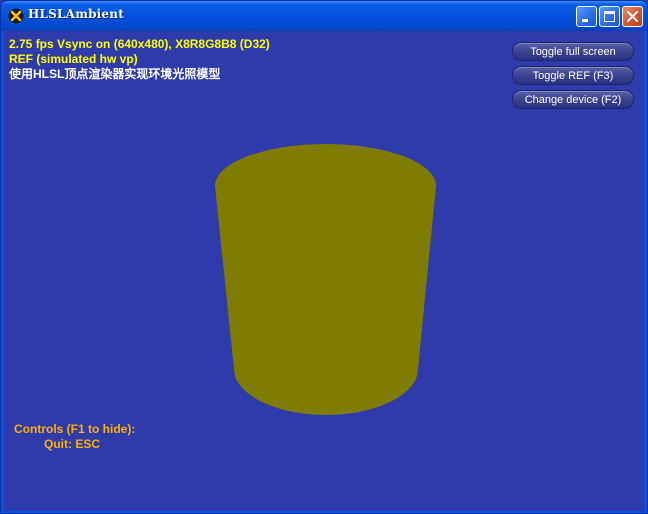 This screenshot has height=514, width=648. What do you see at coordinates (324, 16) in the screenshot?
I see `title-bar: HLSLAmbient` at bounding box center [324, 16].